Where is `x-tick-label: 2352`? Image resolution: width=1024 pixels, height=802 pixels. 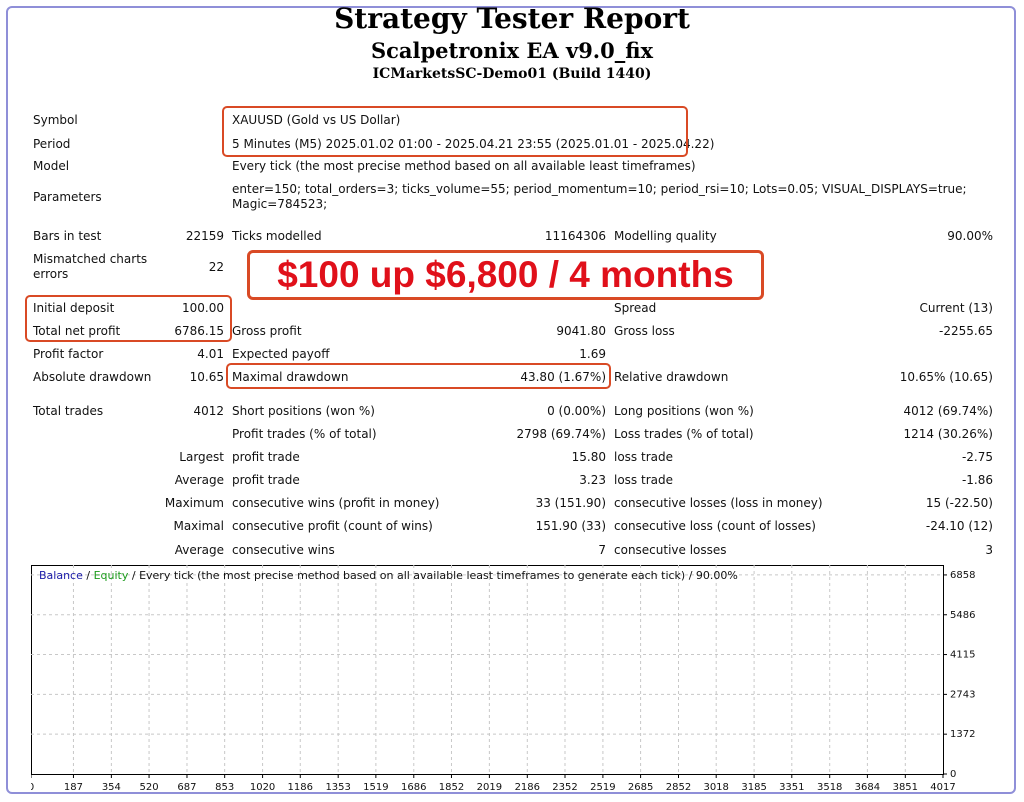 x-tick-label: 2352 is located at coordinates (564, 787).